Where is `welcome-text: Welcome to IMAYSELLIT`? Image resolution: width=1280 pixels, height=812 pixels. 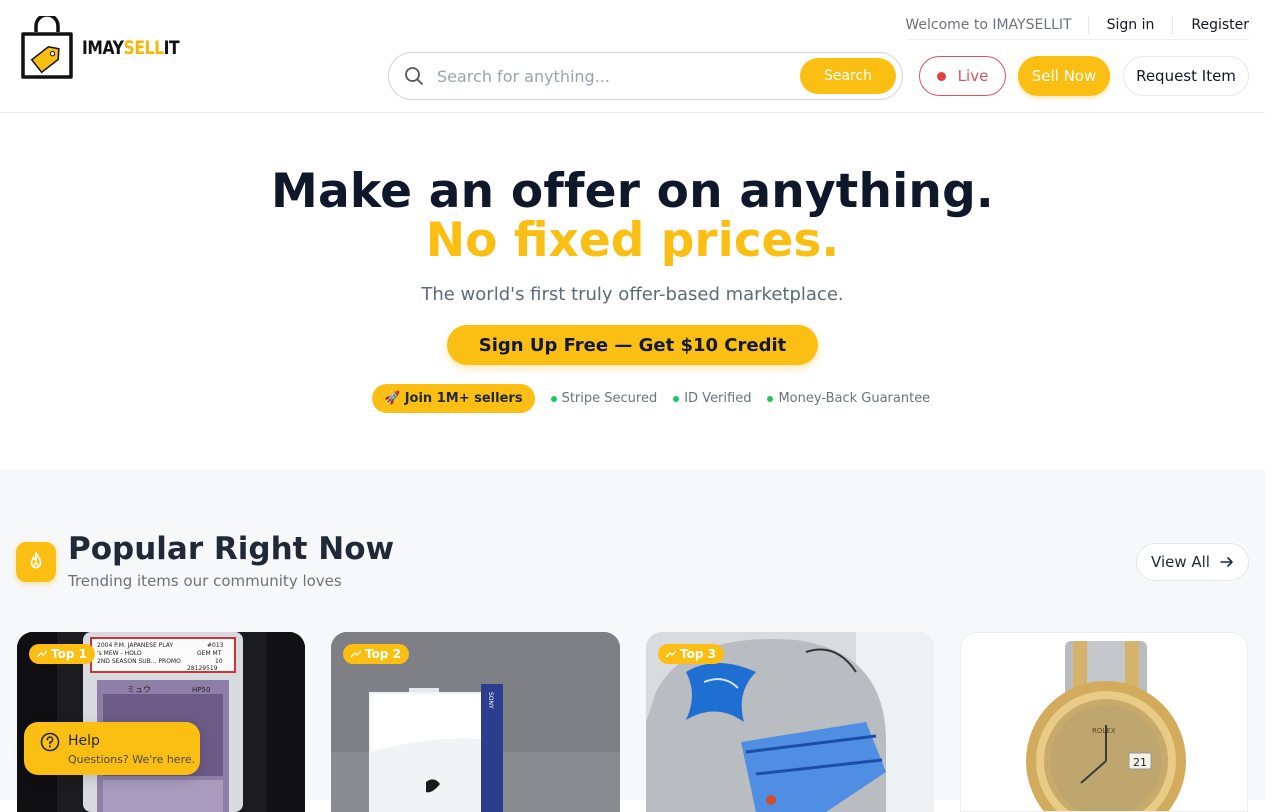
welcome-text: Welcome to IMAYSELLIT is located at coordinates (988, 25).